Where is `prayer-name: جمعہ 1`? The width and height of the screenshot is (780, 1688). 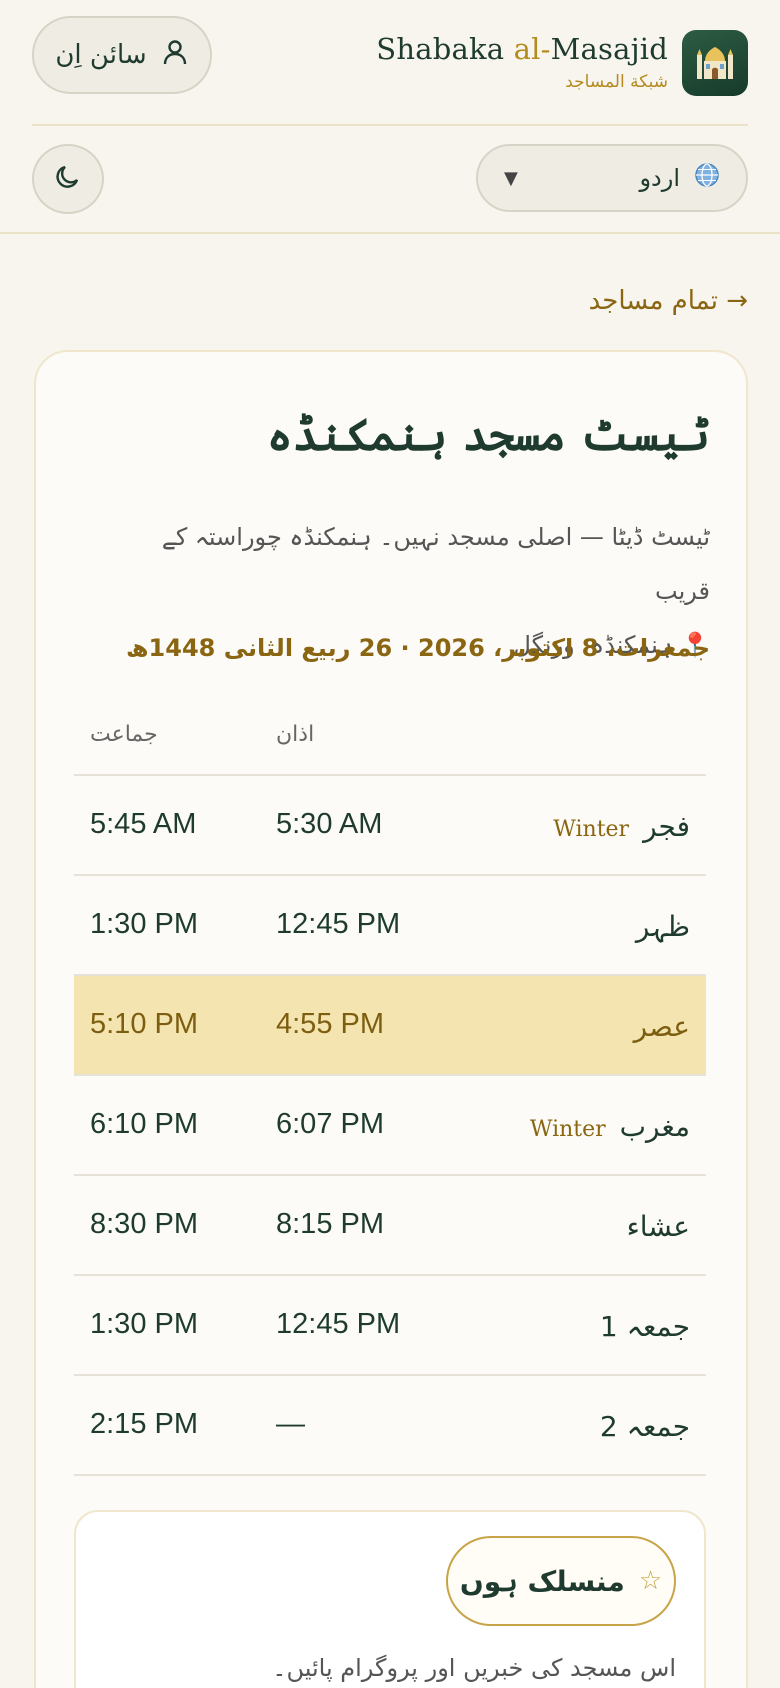 prayer-name: جمعہ 1 is located at coordinates (644, 1326).